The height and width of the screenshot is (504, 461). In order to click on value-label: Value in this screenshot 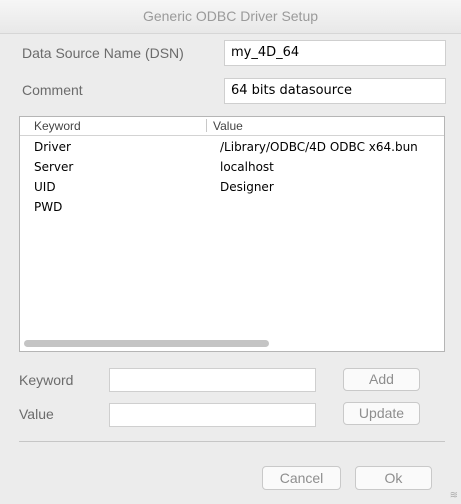, I will do `click(36, 414)`.